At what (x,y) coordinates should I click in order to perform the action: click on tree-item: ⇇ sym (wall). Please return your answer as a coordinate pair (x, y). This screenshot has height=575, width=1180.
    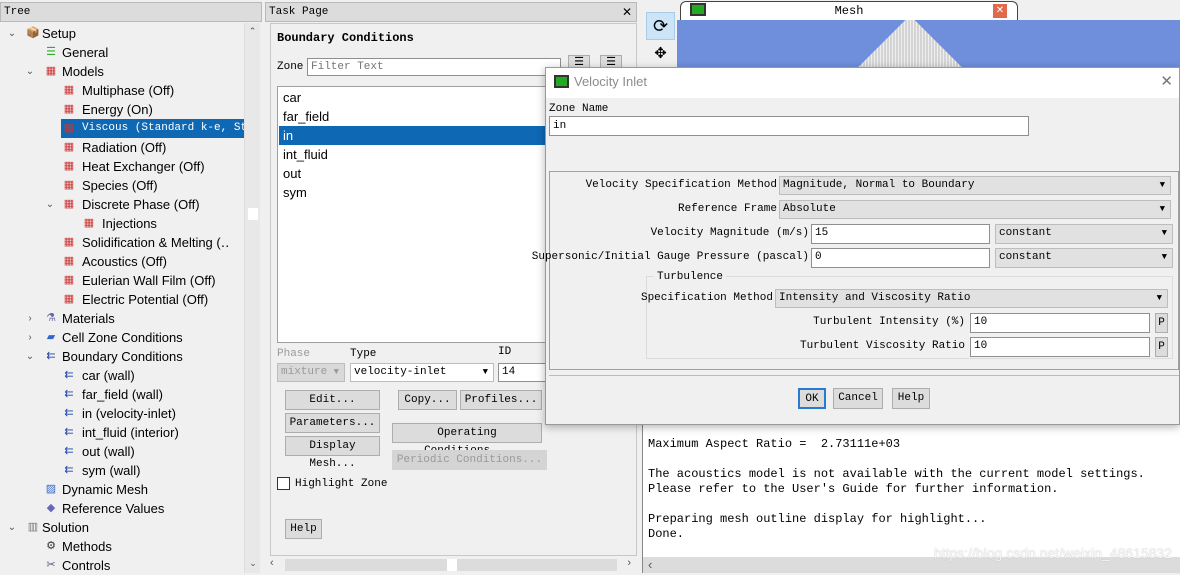
    Looking at the image, I should click on (122, 470).